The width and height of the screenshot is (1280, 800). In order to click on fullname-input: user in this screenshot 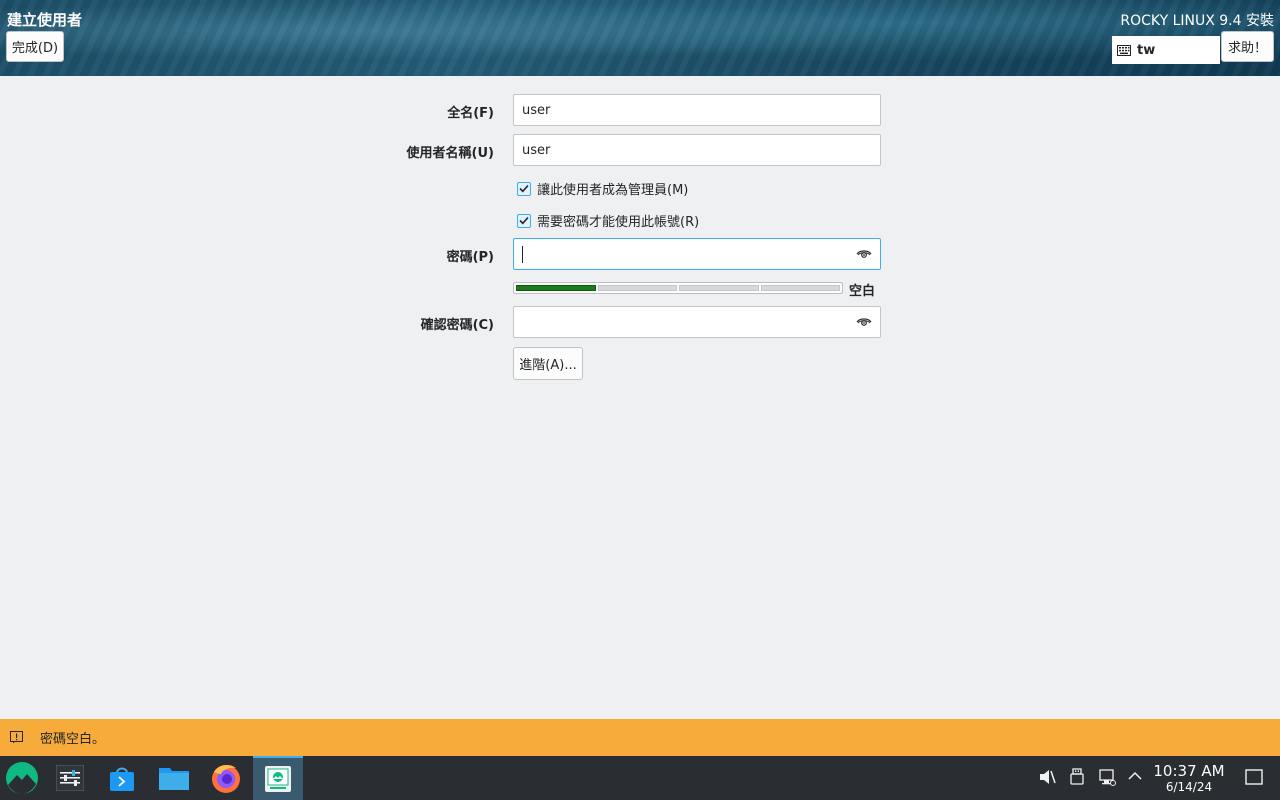, I will do `click(697, 110)`.